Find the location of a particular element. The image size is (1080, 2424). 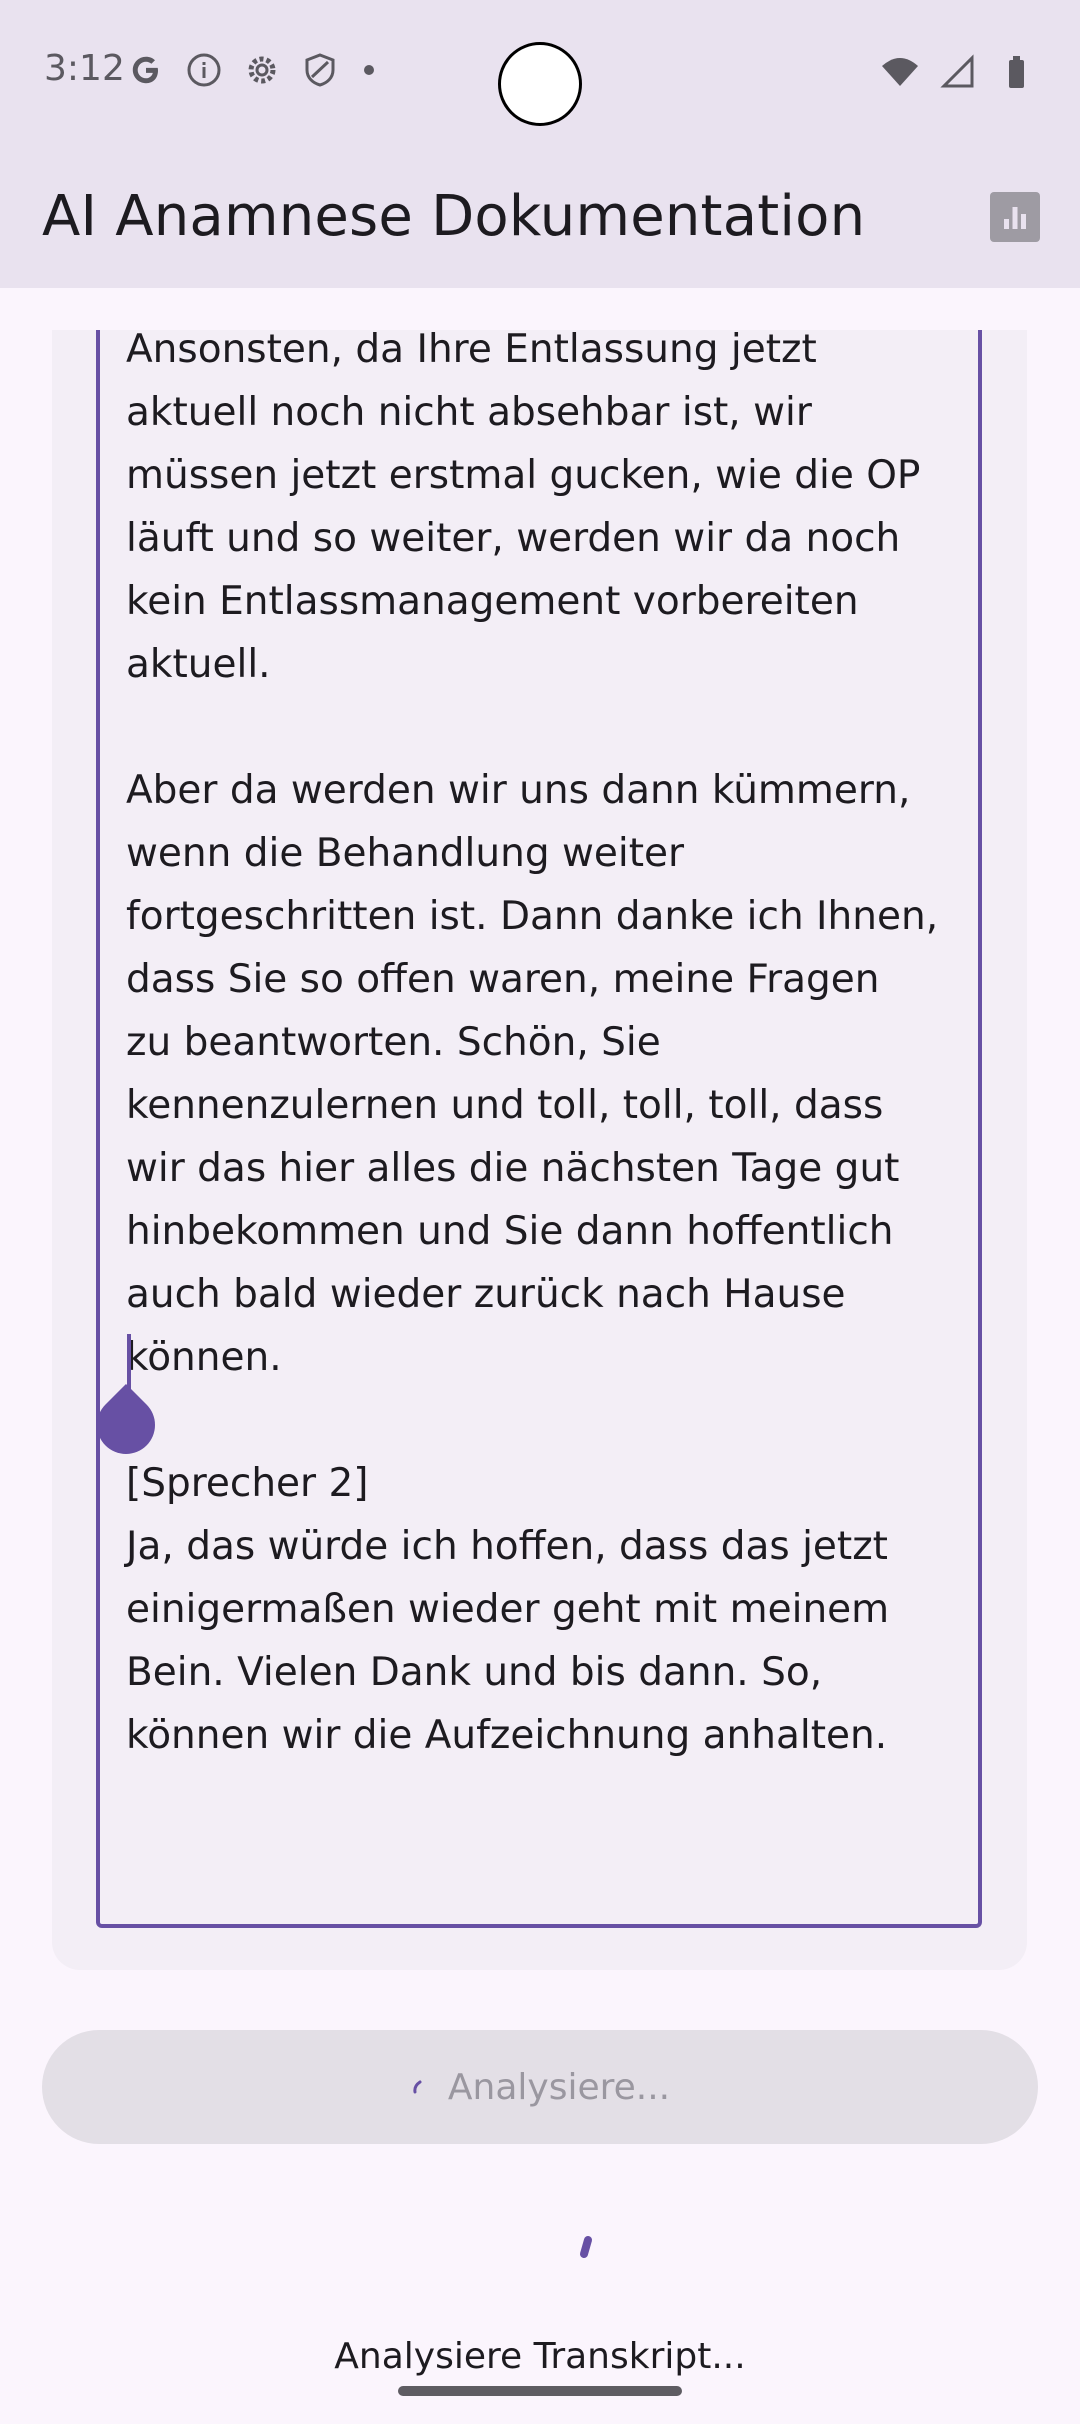

status-icons-right is located at coordinates (958, 72).